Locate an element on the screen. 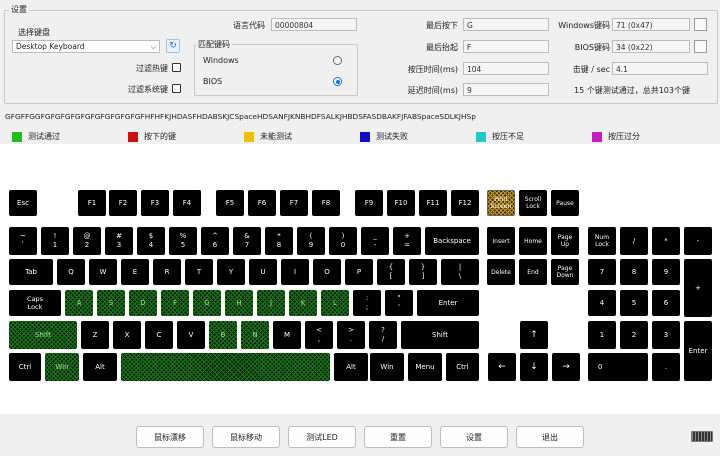 The height and width of the screenshot is (456, 720). key-s: S is located at coordinates (111, 303).